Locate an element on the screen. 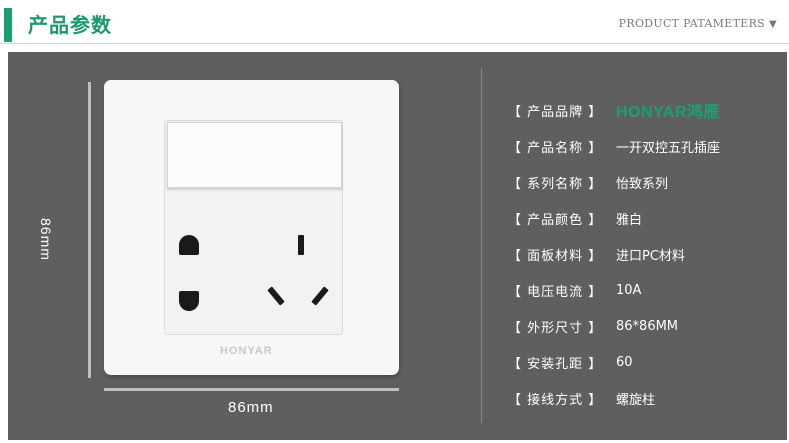 The image size is (789, 443). spec-value: 60 is located at coordinates (624, 362).